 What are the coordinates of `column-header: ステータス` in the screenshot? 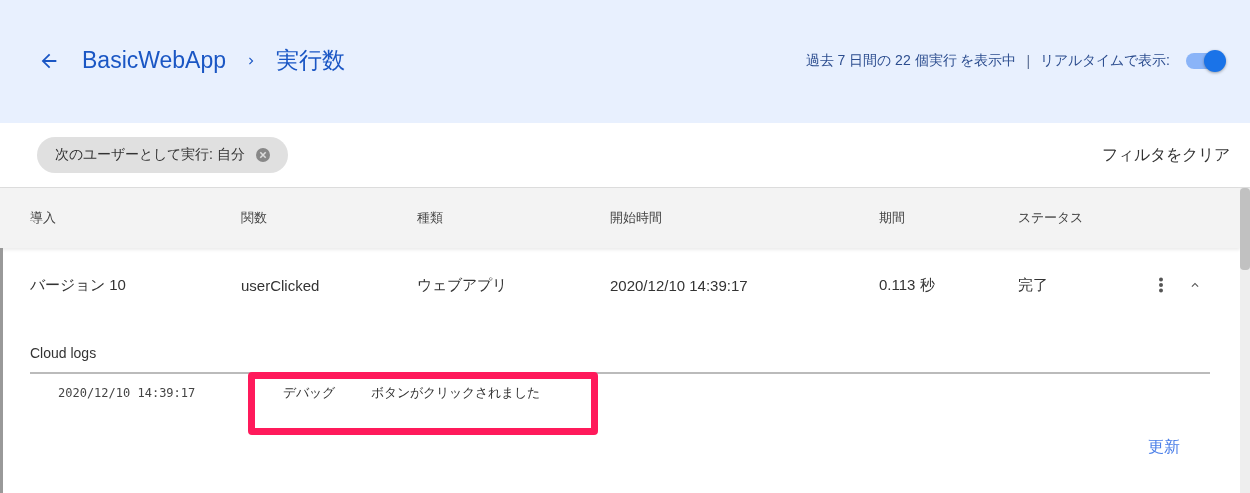 It's located at (1078, 218).